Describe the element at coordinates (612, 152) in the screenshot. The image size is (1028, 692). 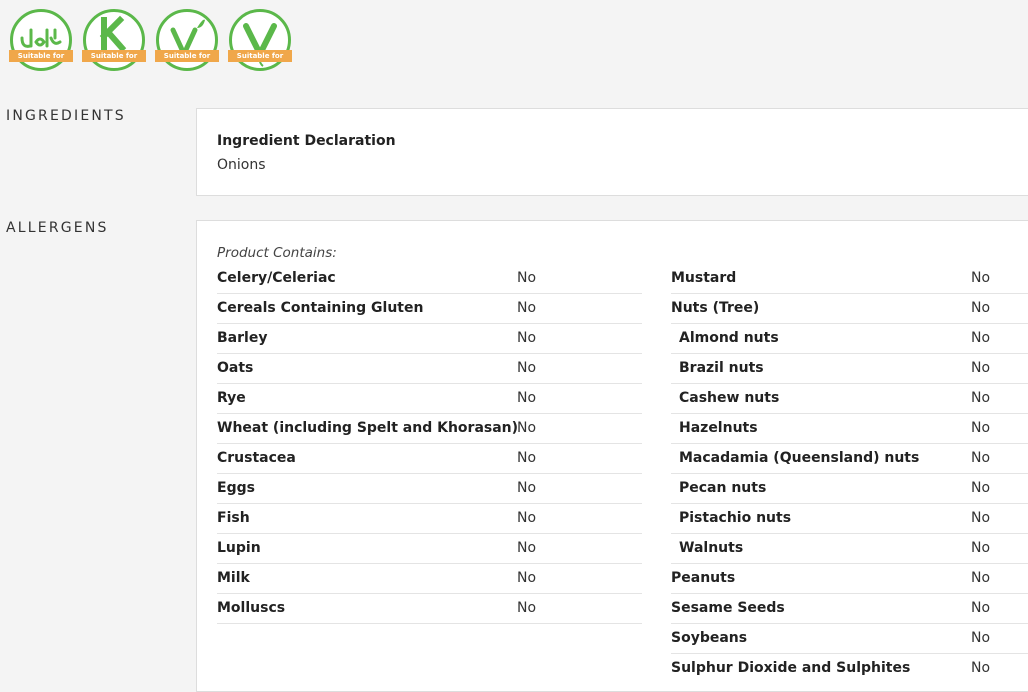
I see `ingredients-panel: Ingredient Declaration Onions` at that location.